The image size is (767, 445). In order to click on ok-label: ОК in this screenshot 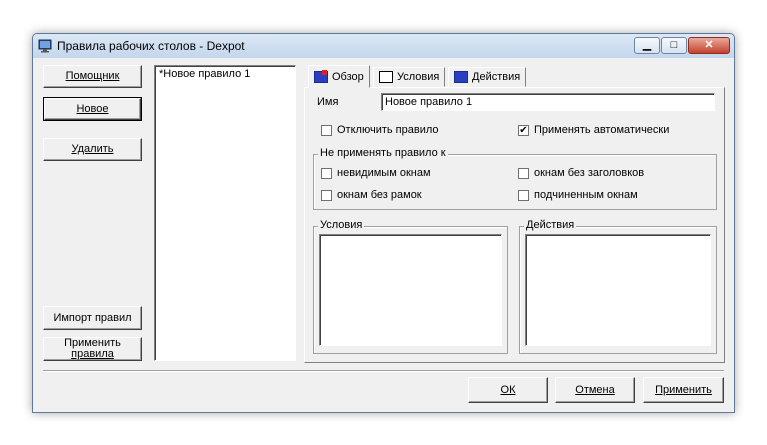, I will do `click(508, 389)`.